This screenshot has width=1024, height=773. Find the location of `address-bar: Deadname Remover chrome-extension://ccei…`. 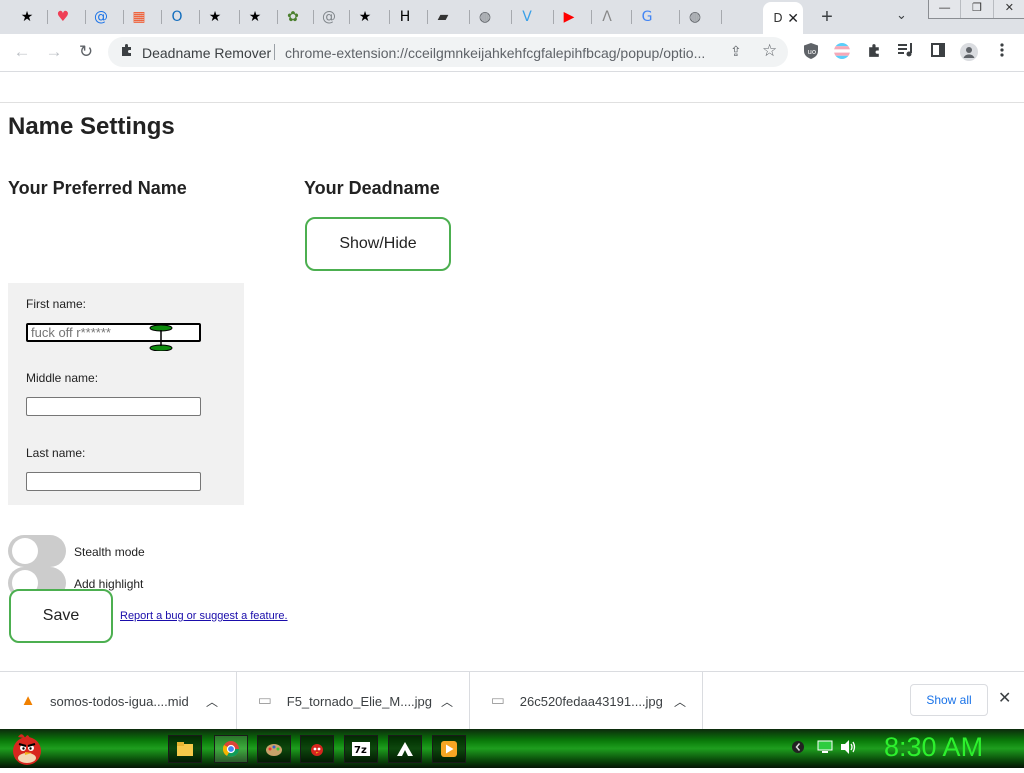

address-bar: Deadname Remover chrome-extension://ccei… is located at coordinates (448, 52).